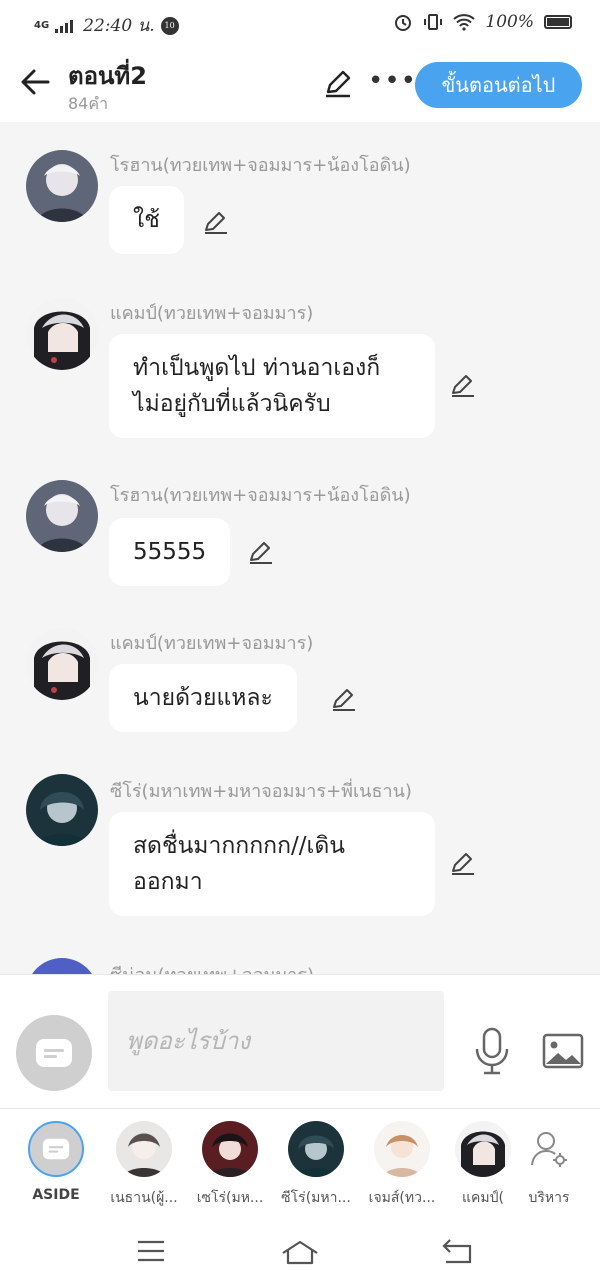 This screenshot has height=1287, width=600. Describe the element at coordinates (300, 24) in the screenshot. I see `status-bar: 4G 22:40 น. 10 100%` at that location.